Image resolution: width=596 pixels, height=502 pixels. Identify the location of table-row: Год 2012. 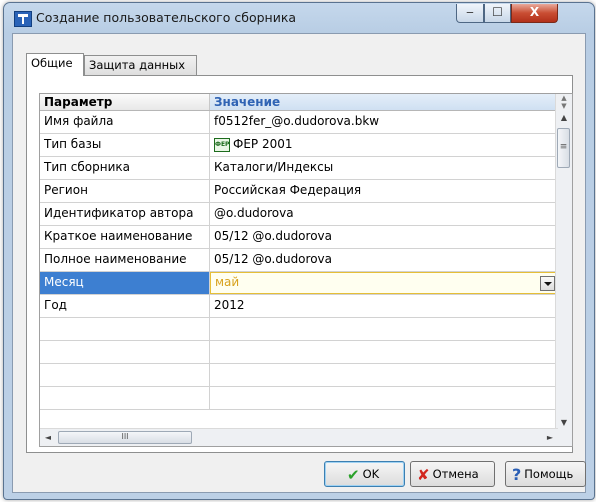
(299, 306).